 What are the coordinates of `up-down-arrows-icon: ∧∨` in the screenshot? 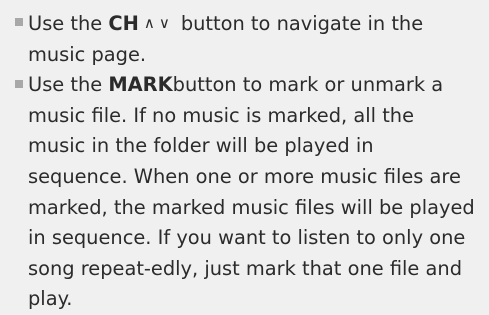 It's located at (158, 23).